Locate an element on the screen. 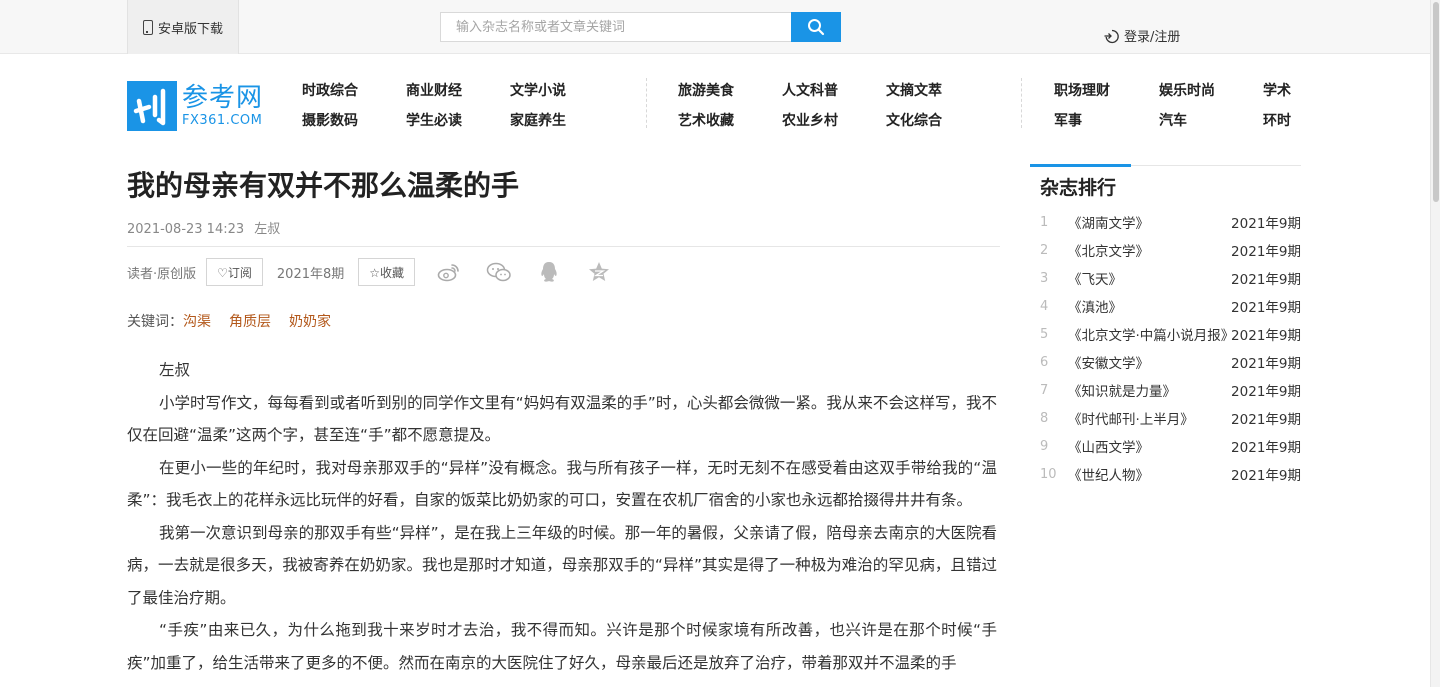  share-qq-button is located at coordinates (549, 272).